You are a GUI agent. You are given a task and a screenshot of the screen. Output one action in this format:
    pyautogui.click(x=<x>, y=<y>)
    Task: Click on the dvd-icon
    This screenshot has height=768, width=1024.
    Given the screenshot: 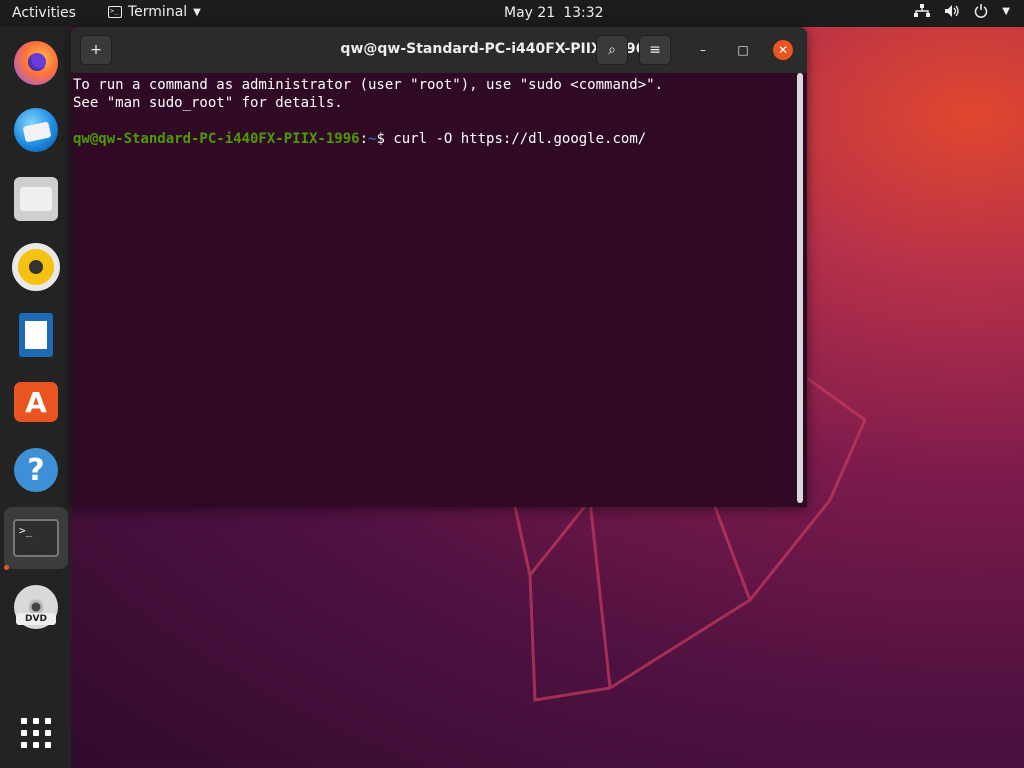 What is the action you would take?
    pyautogui.click(x=36, y=607)
    